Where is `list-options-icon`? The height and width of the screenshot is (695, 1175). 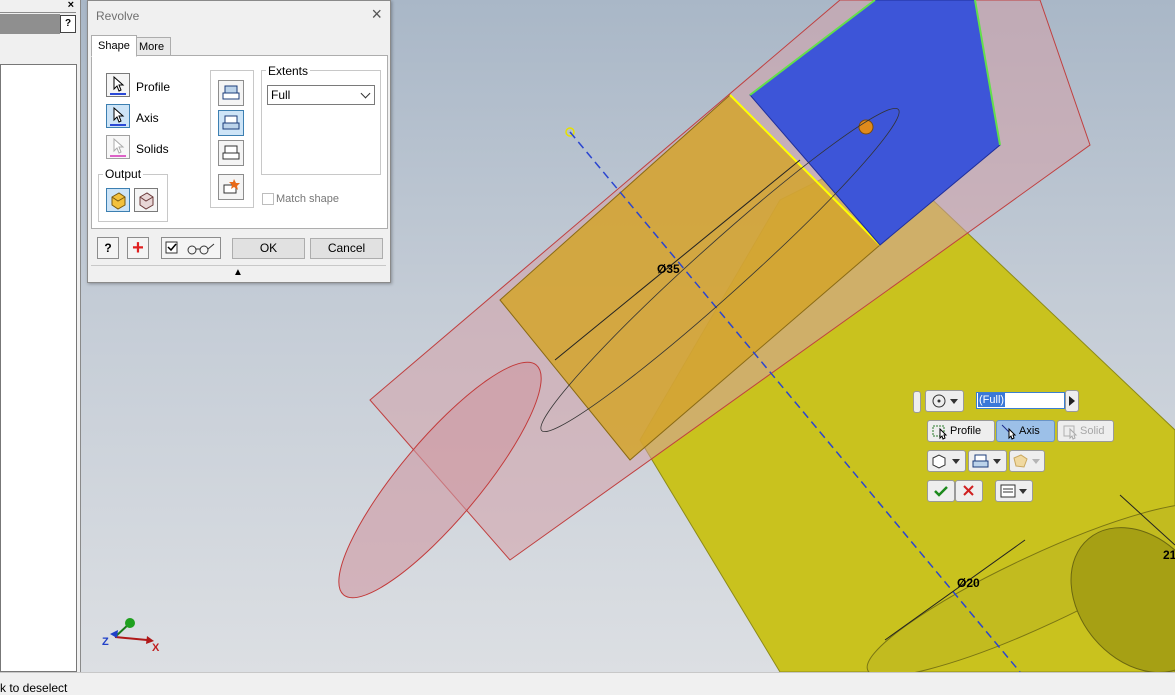
list-options-icon is located at coordinates (1013, 491).